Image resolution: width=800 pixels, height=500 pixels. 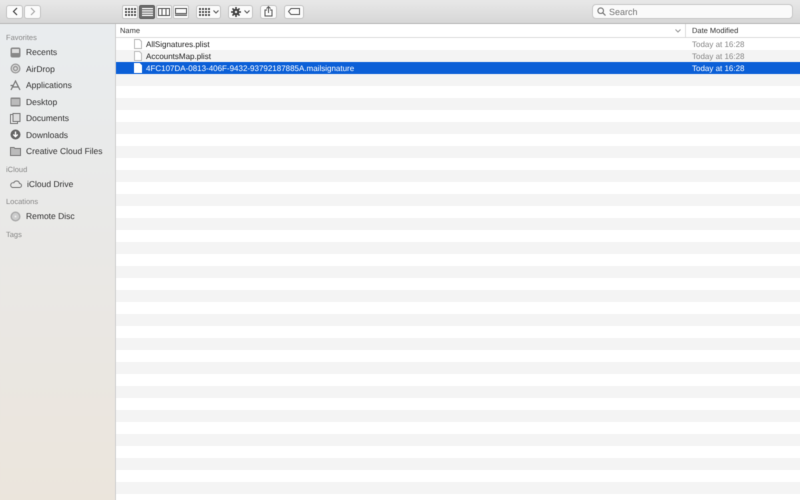 I want to click on cloud-icon, so click(x=16, y=184).